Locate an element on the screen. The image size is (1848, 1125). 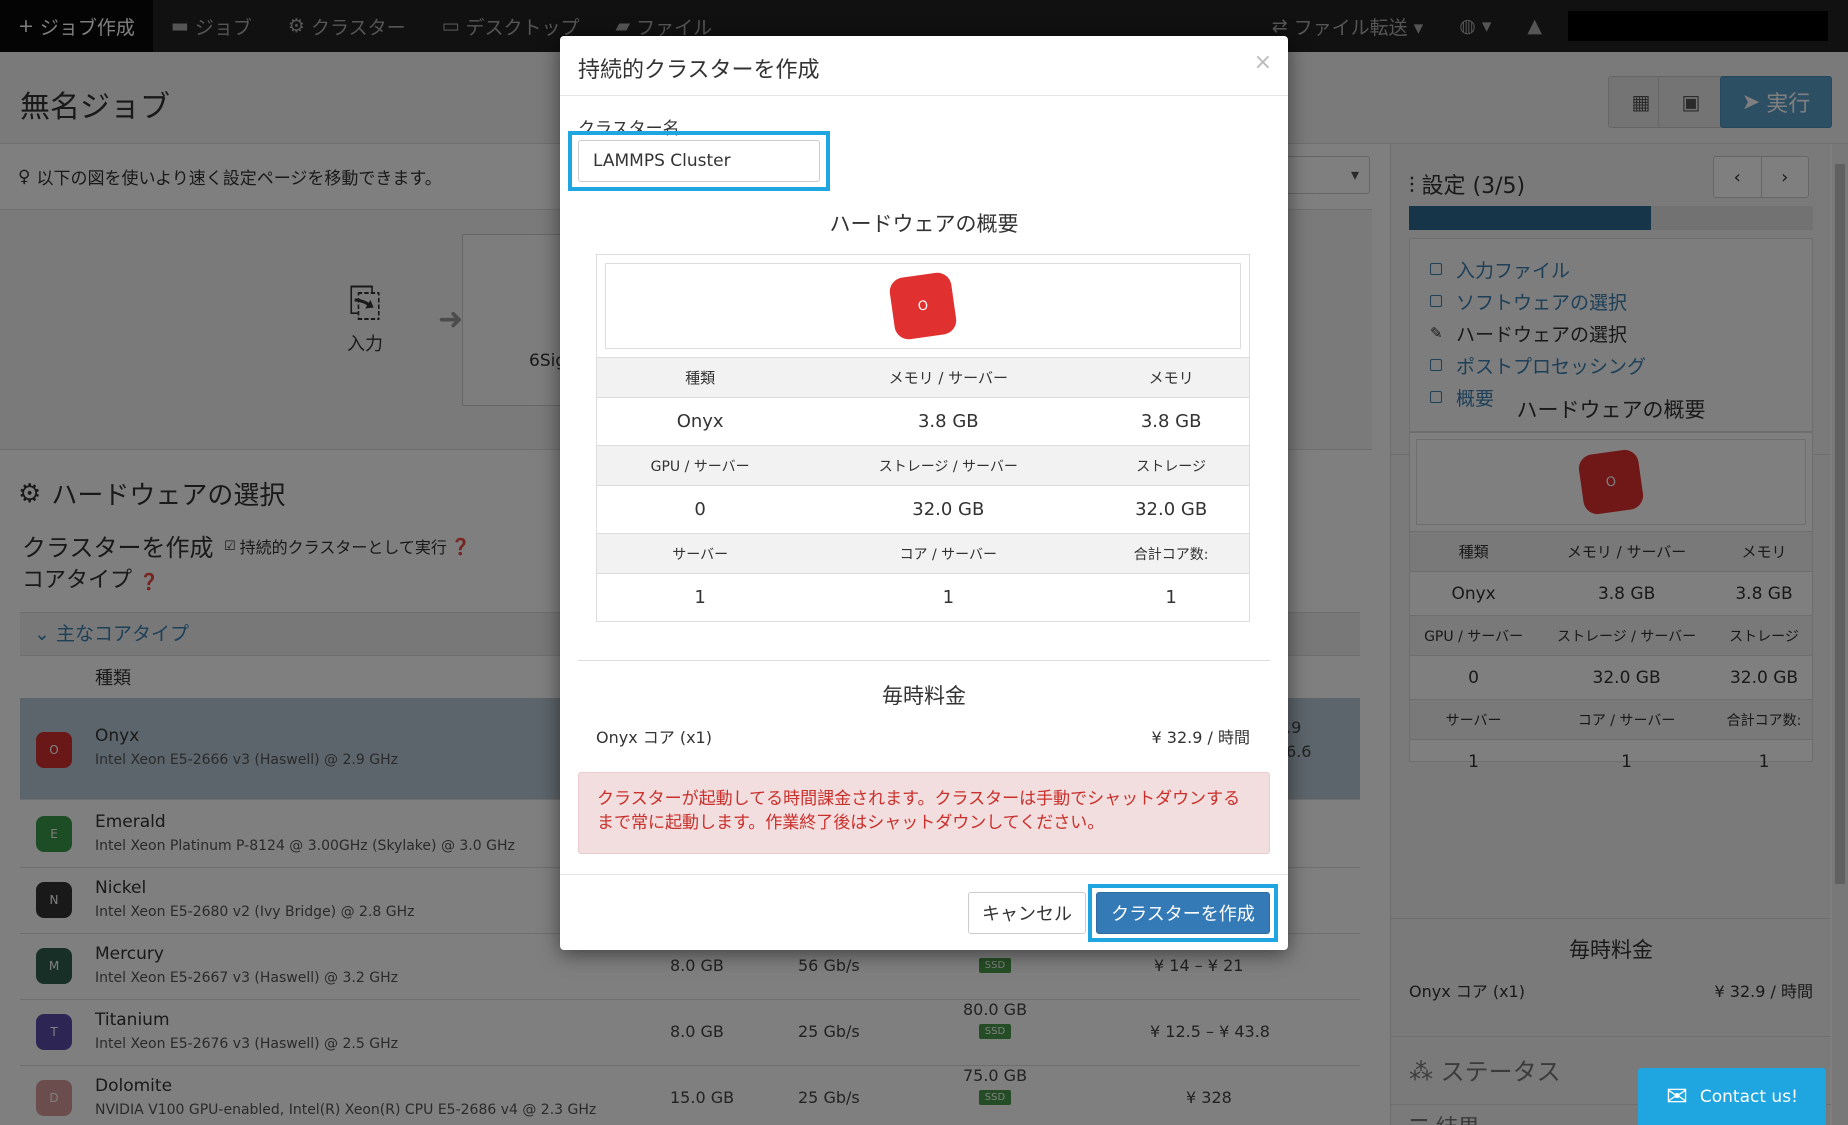
spec-header: メモリ is located at coordinates (1171, 377).